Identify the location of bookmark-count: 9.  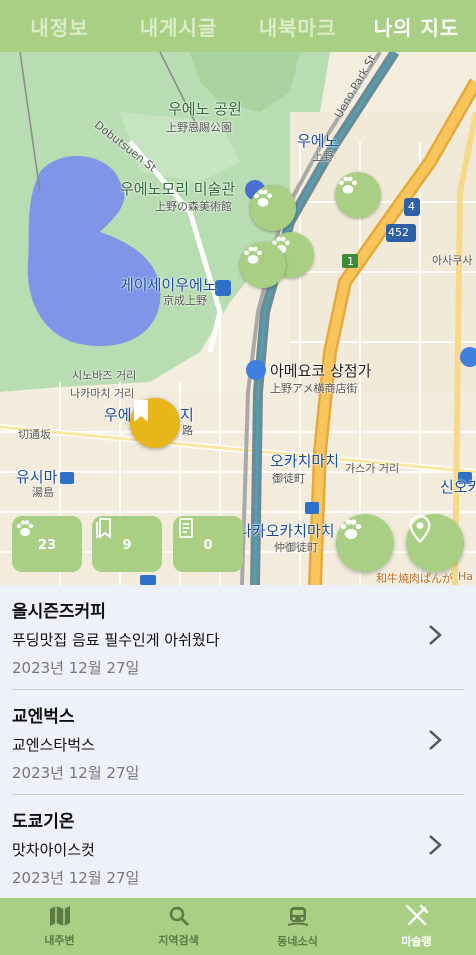
(127, 545).